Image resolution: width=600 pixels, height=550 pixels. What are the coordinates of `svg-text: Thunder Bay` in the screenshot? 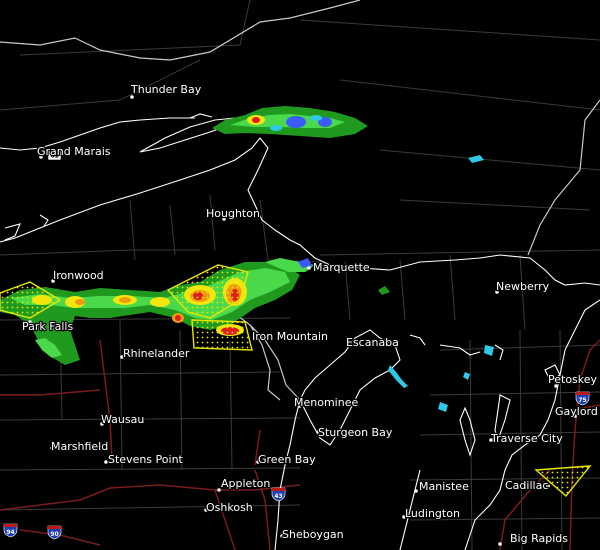 It's located at (166, 89).